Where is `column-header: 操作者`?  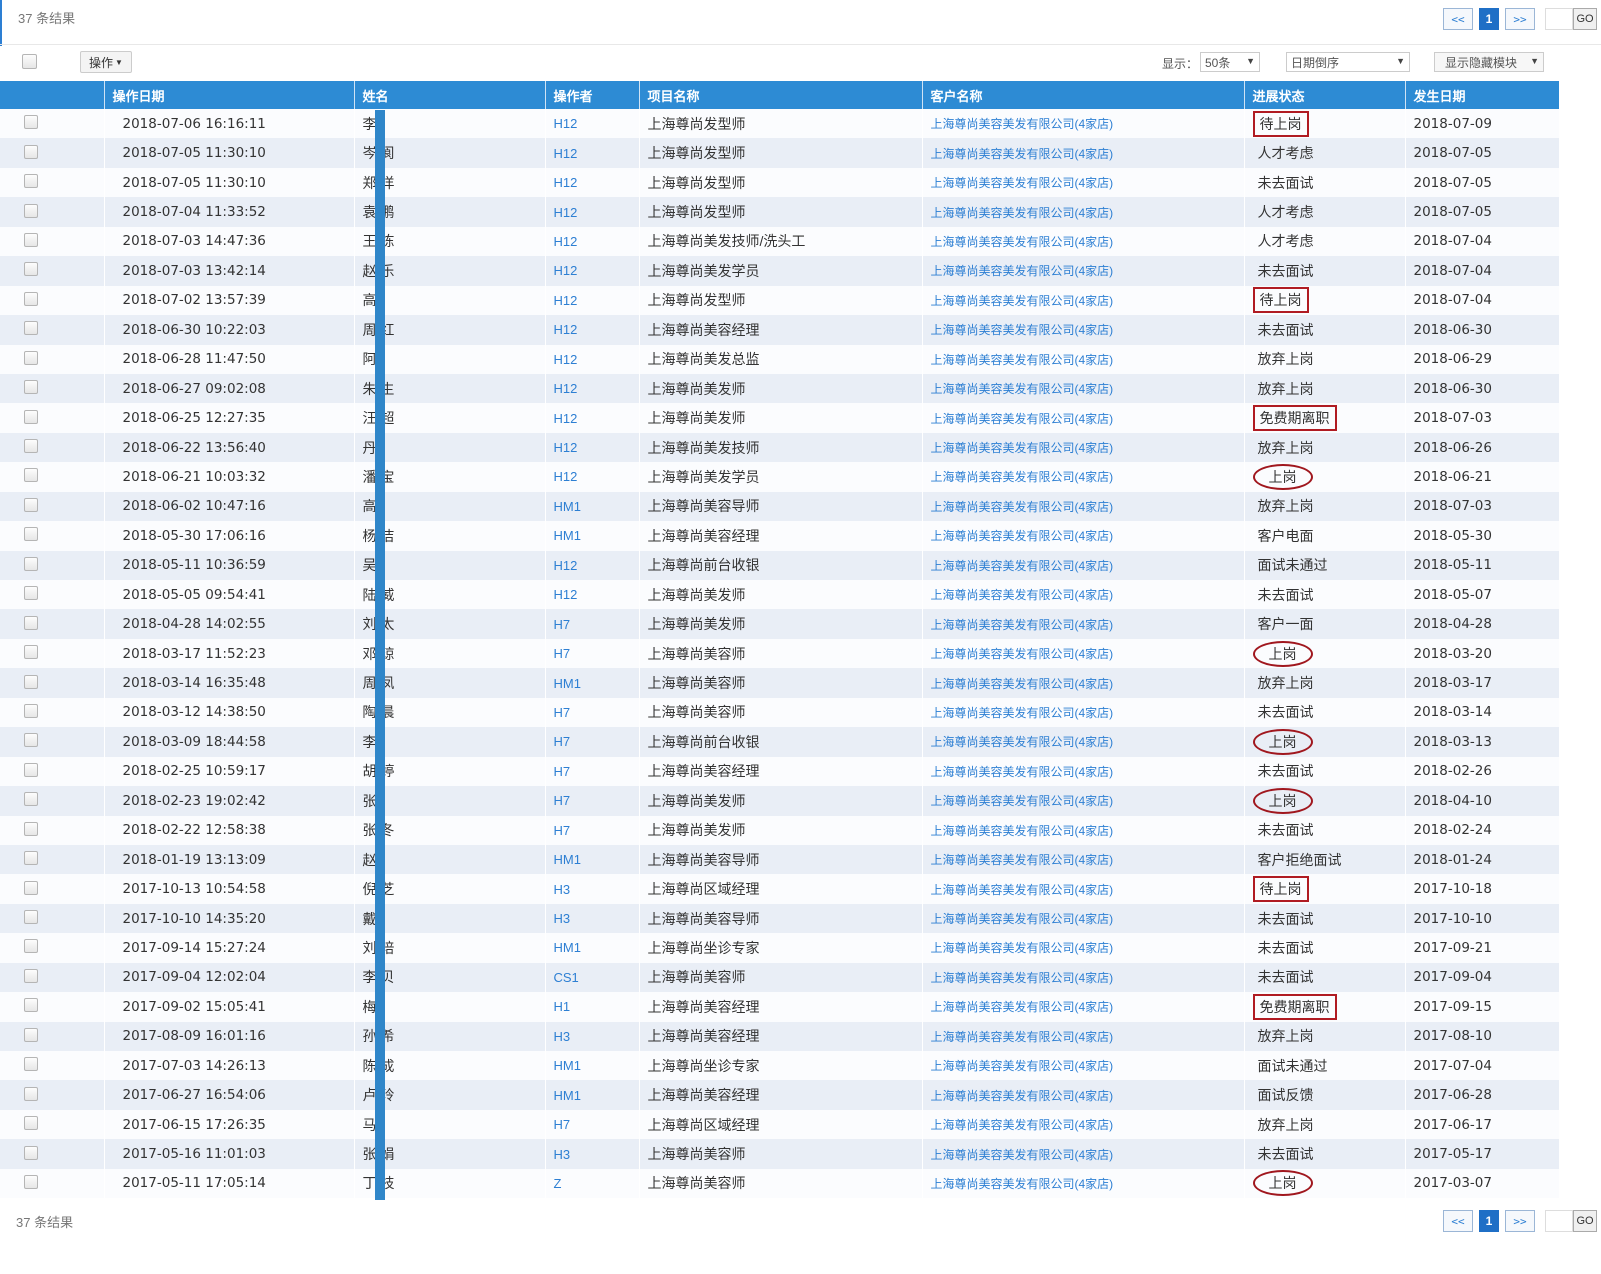 column-header: 操作者 is located at coordinates (592, 95).